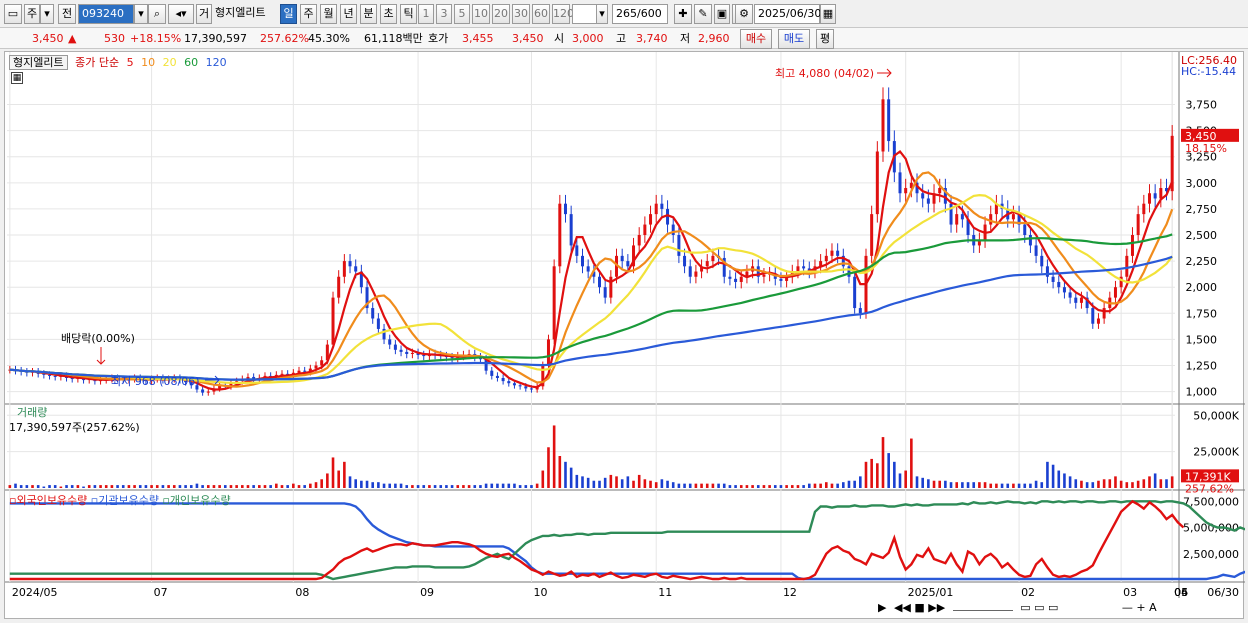  I want to click on buy-button: 매수, so click(756, 39).